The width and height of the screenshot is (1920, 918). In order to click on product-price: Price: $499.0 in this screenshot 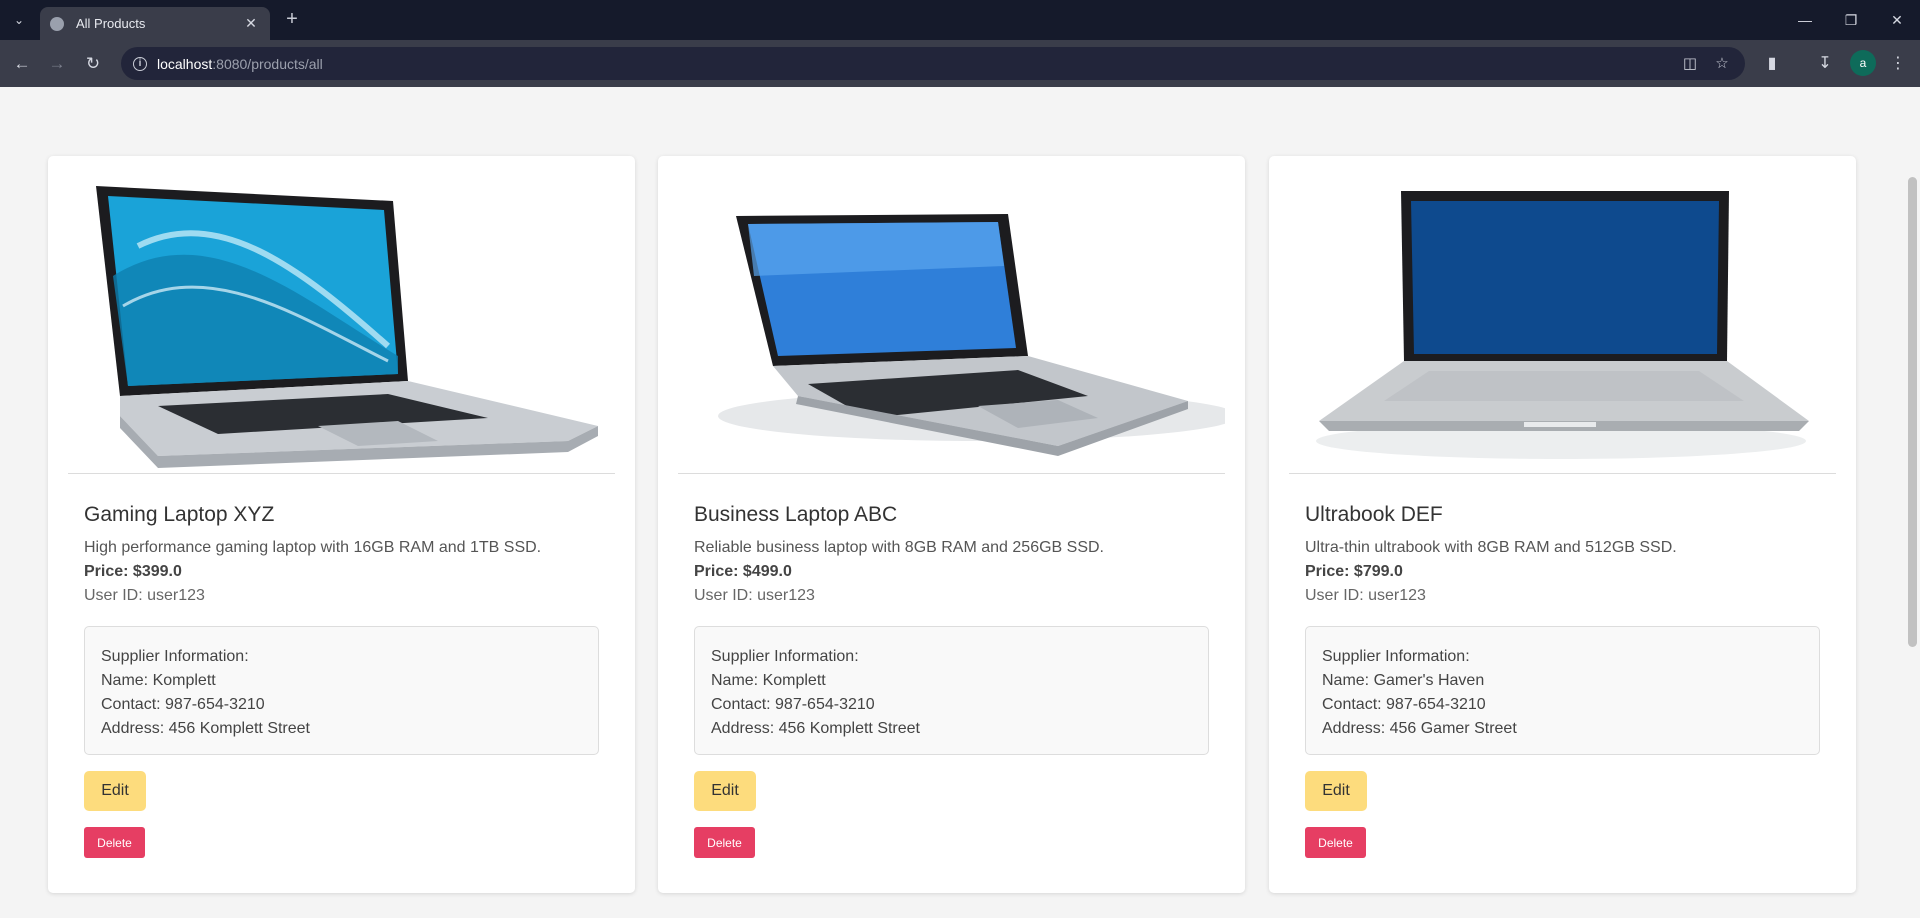, I will do `click(743, 571)`.